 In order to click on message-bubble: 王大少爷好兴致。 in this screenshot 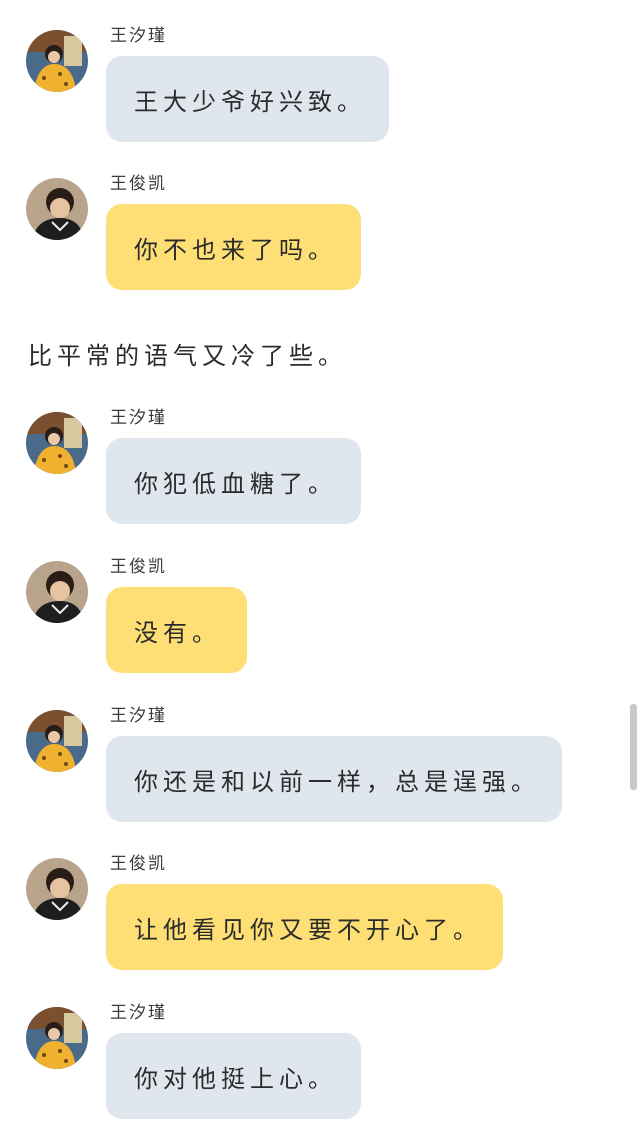, I will do `click(247, 99)`.